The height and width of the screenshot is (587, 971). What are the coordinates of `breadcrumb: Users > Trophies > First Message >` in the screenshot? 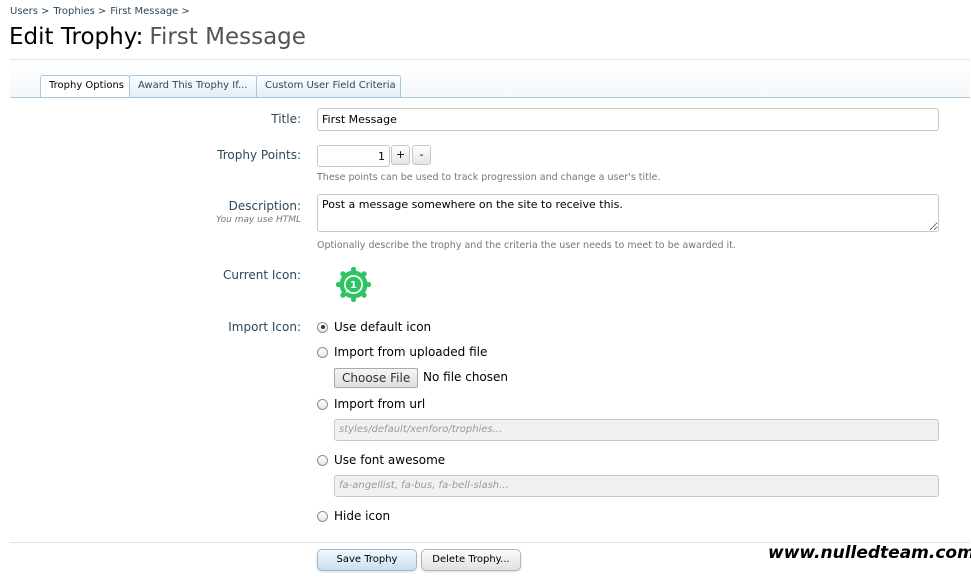 It's located at (102, 11).